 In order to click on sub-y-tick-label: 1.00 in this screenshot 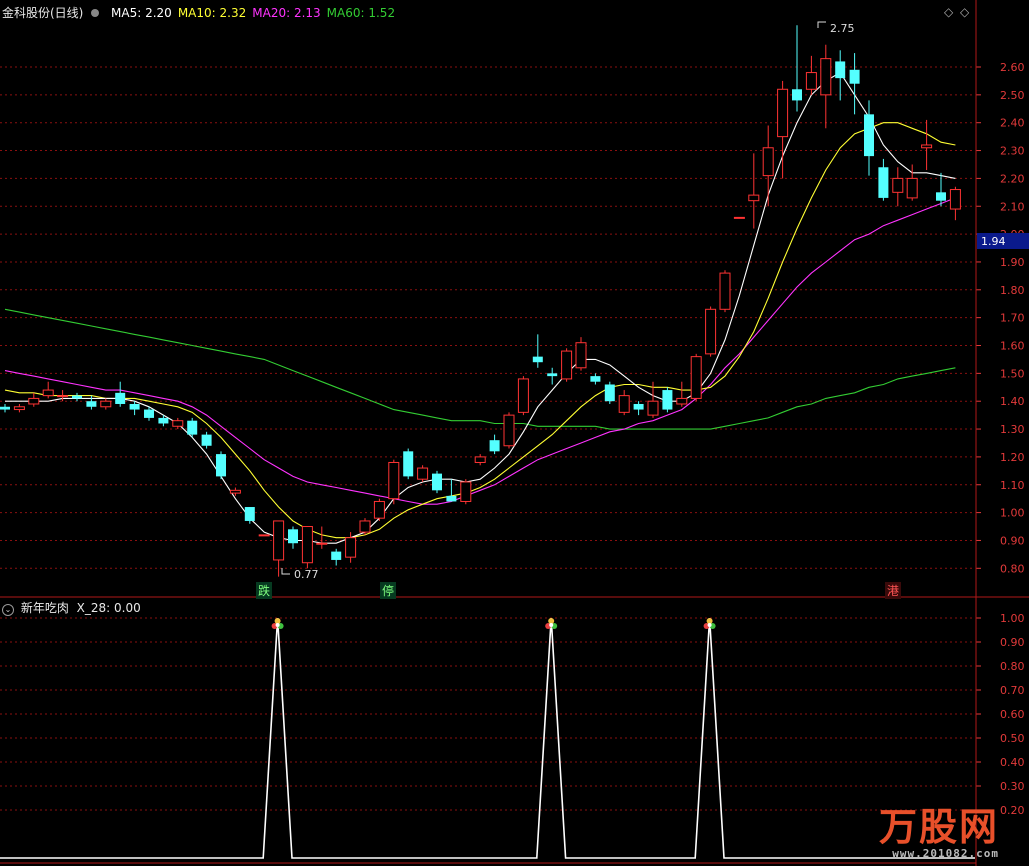, I will do `click(1012, 618)`.